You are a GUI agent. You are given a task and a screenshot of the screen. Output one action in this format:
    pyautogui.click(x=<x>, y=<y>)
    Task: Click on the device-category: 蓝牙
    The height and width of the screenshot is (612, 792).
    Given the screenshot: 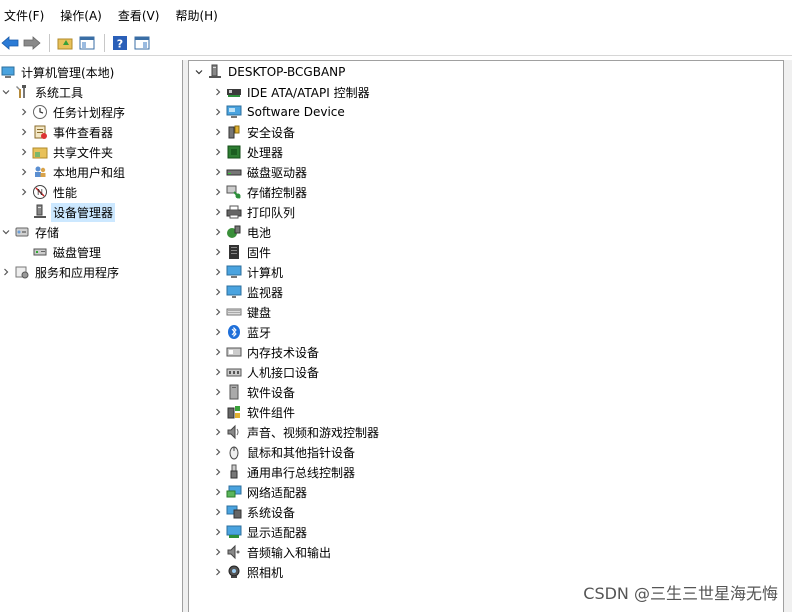 What is the action you would take?
    pyautogui.click(x=242, y=332)
    